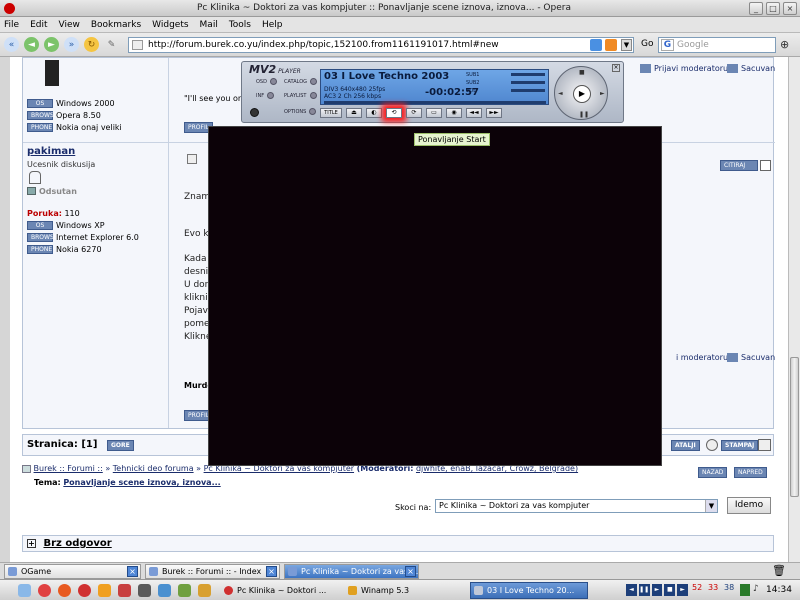  What do you see at coordinates (712, 445) in the screenshot?
I see `send-icon` at bounding box center [712, 445].